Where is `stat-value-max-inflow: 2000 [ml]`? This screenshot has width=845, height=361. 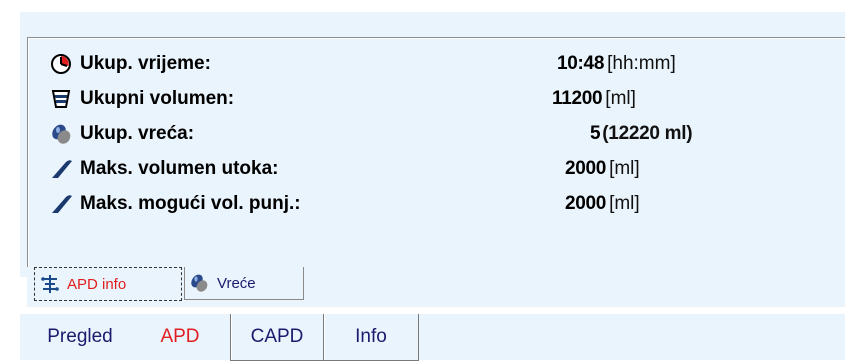
stat-value-max-inflow: 2000 [ml] is located at coordinates (602, 169).